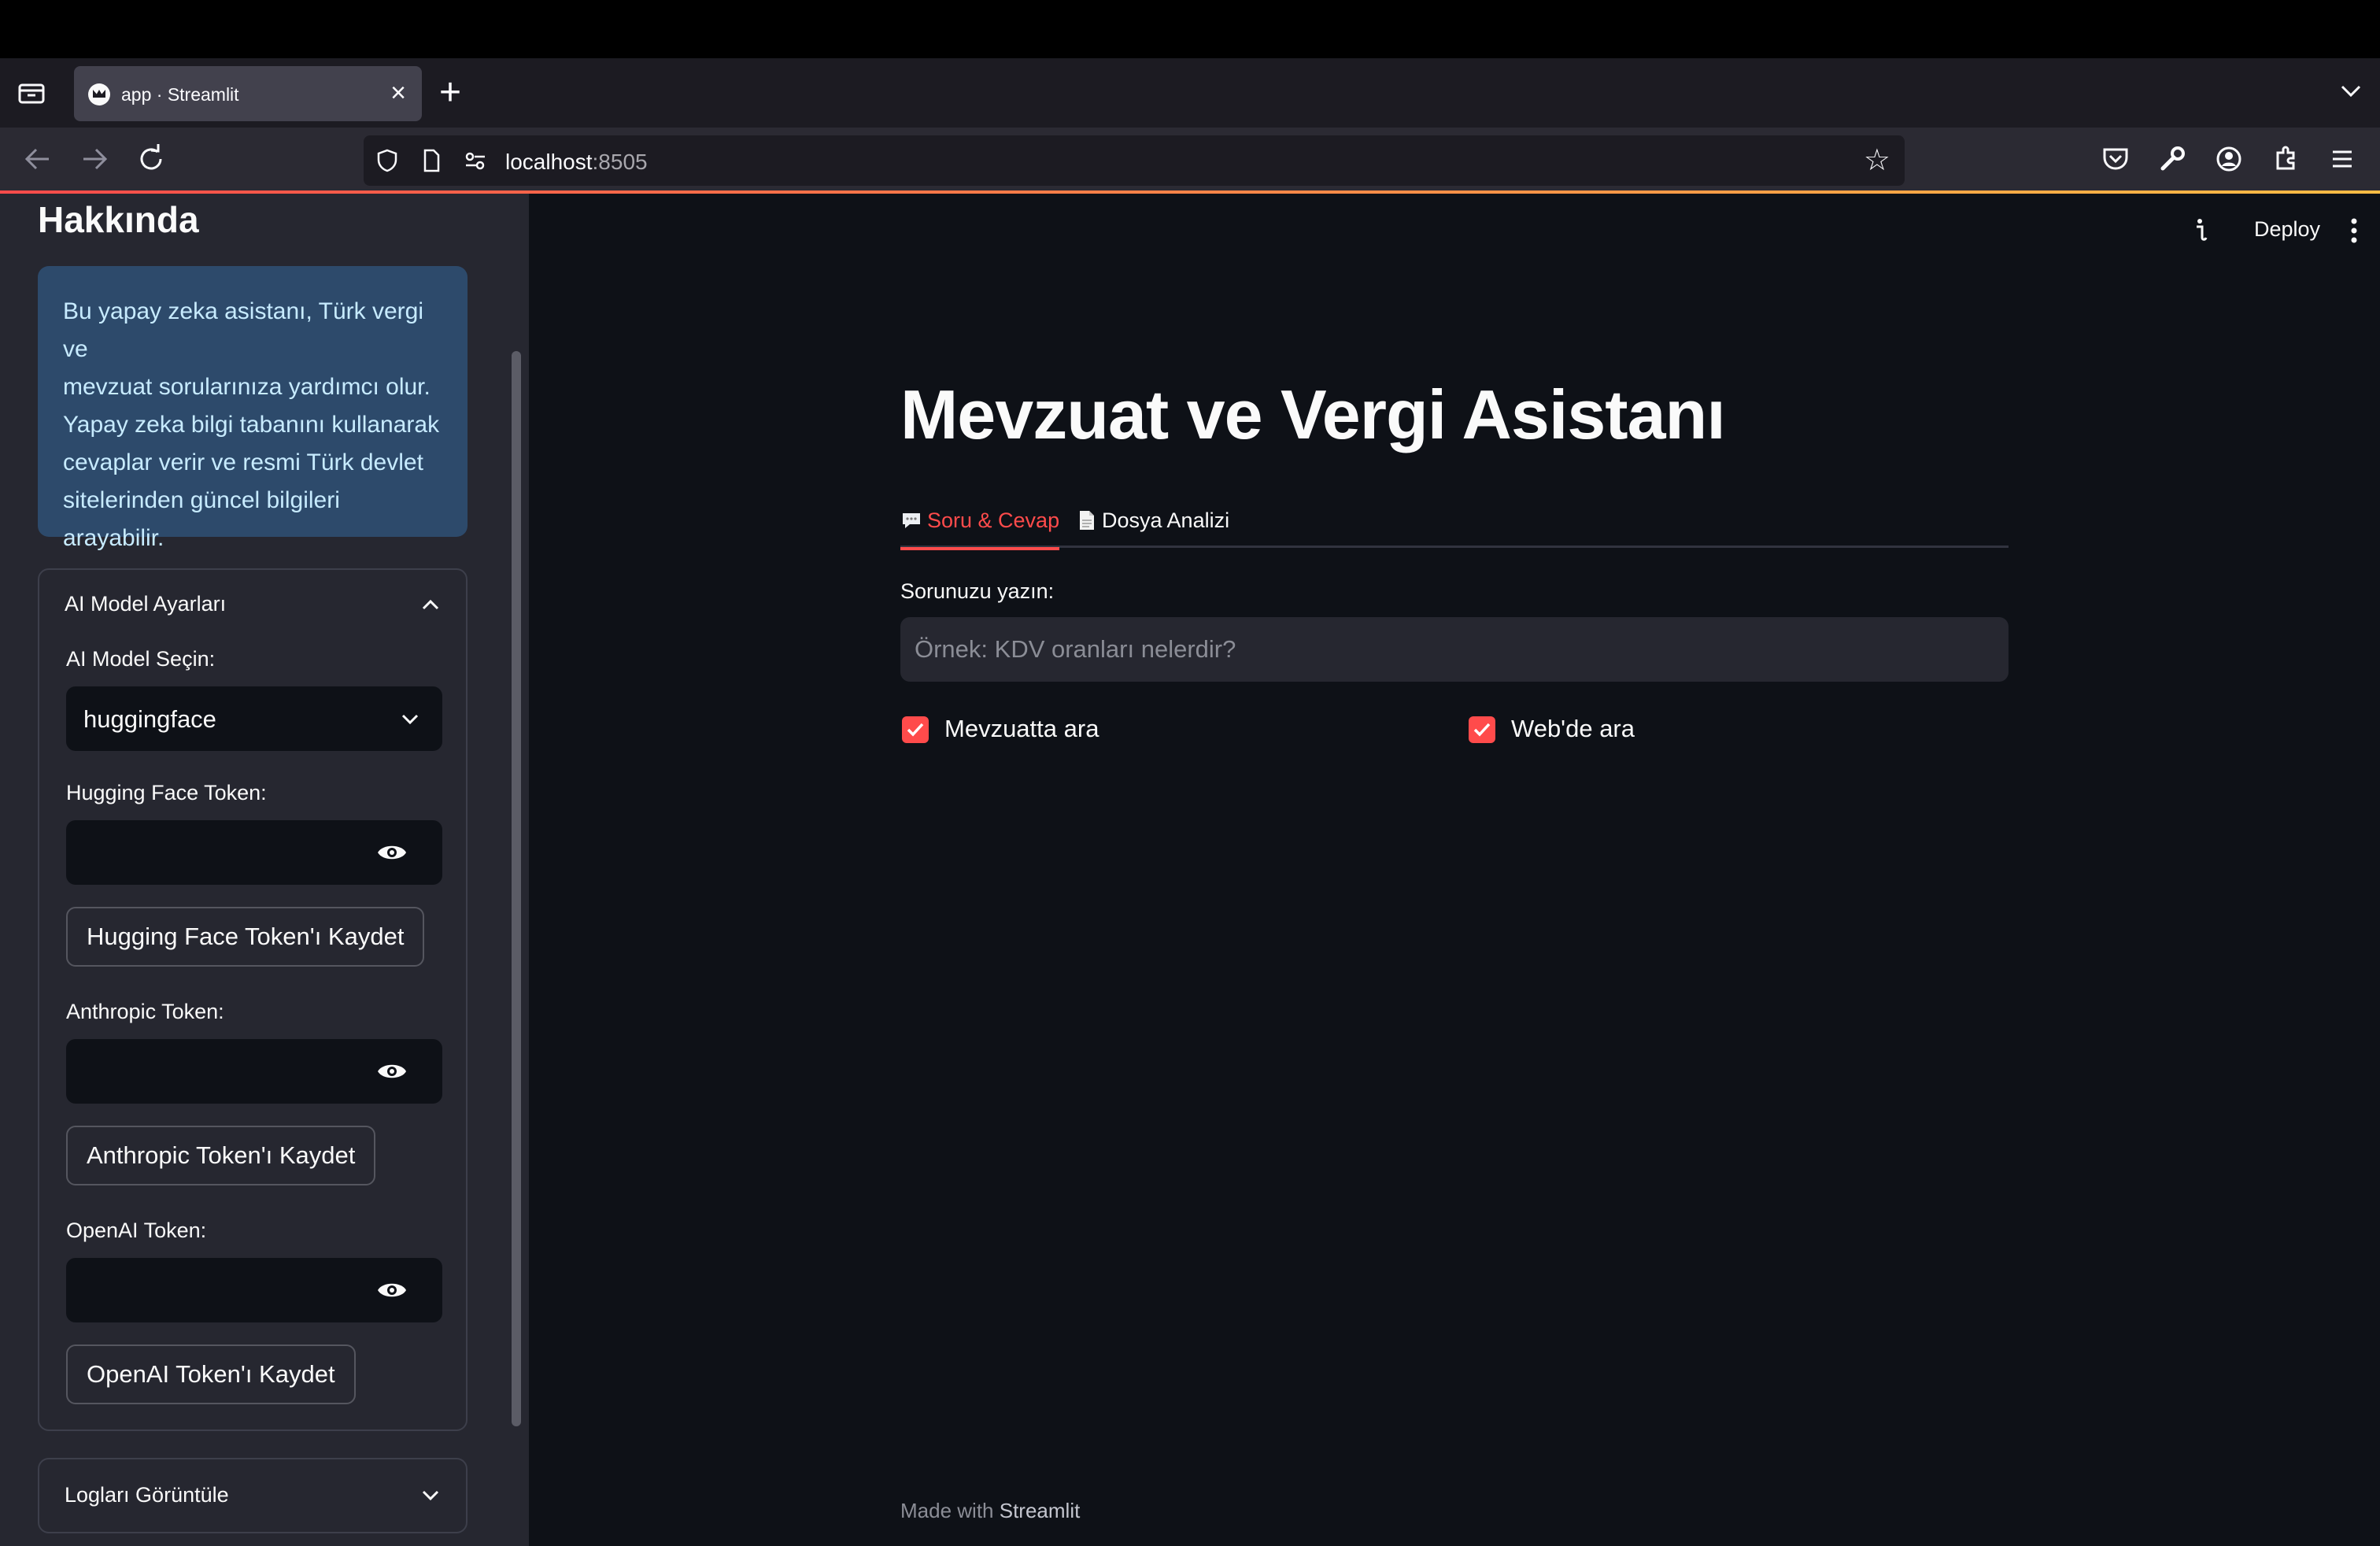 The image size is (2380, 1546). What do you see at coordinates (431, 605) in the screenshot?
I see `chevron-up-icon` at bounding box center [431, 605].